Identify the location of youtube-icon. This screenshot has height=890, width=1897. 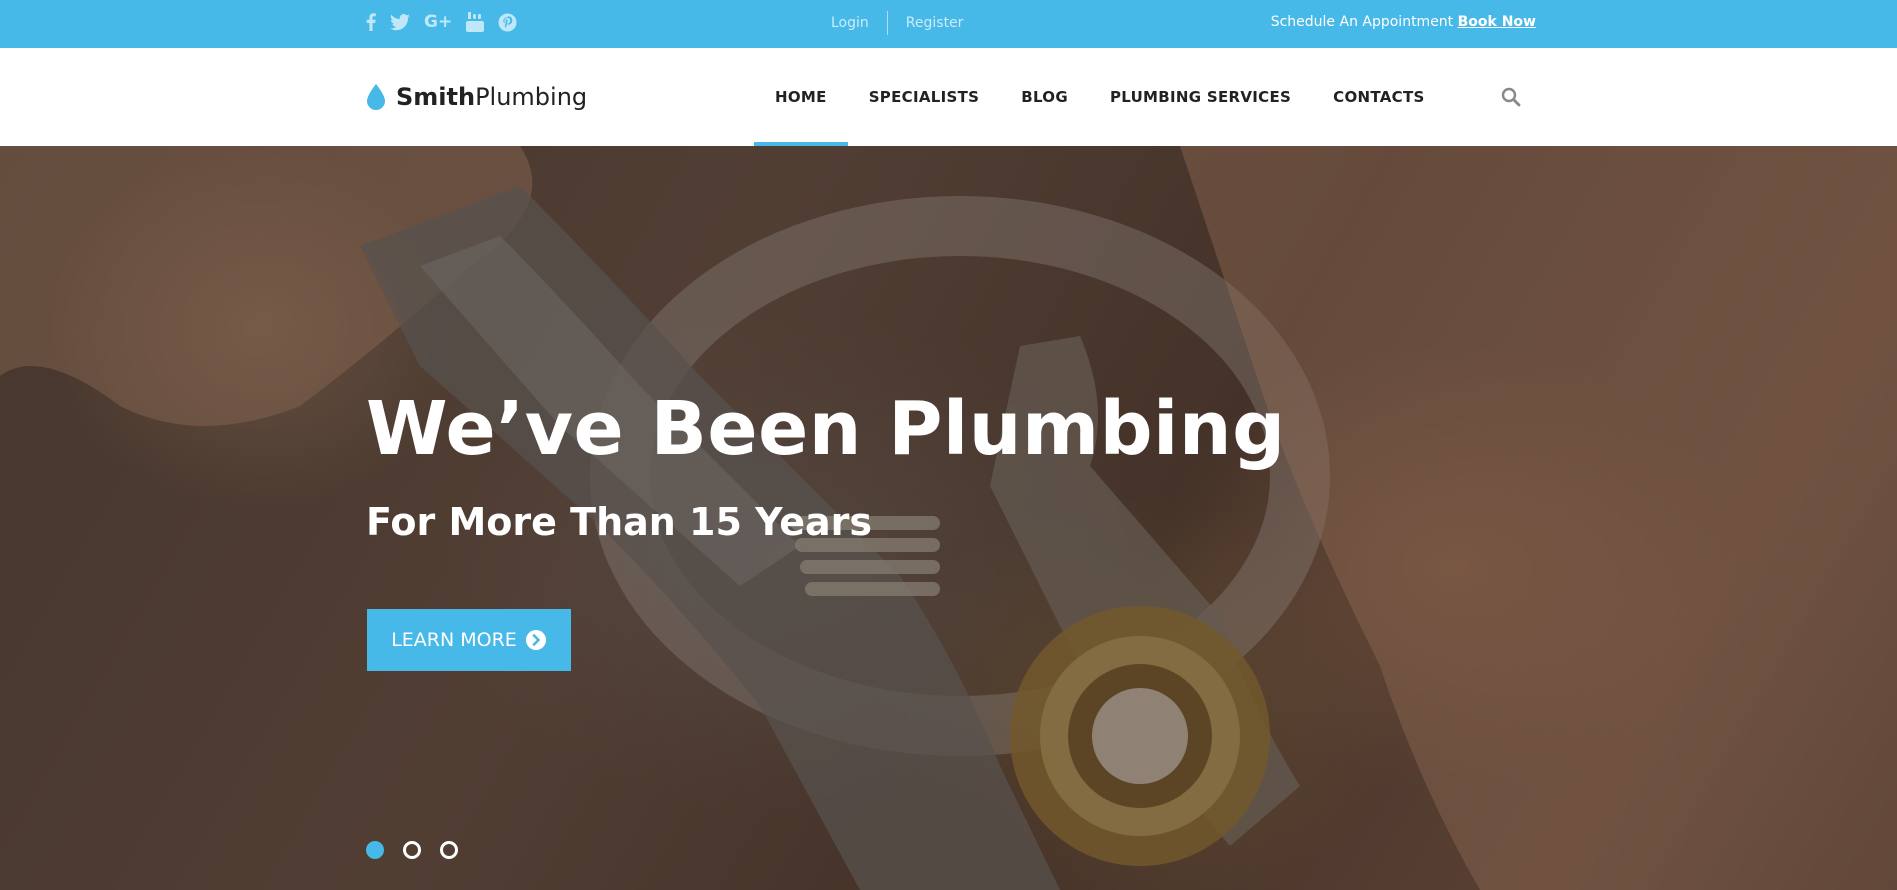
(475, 22).